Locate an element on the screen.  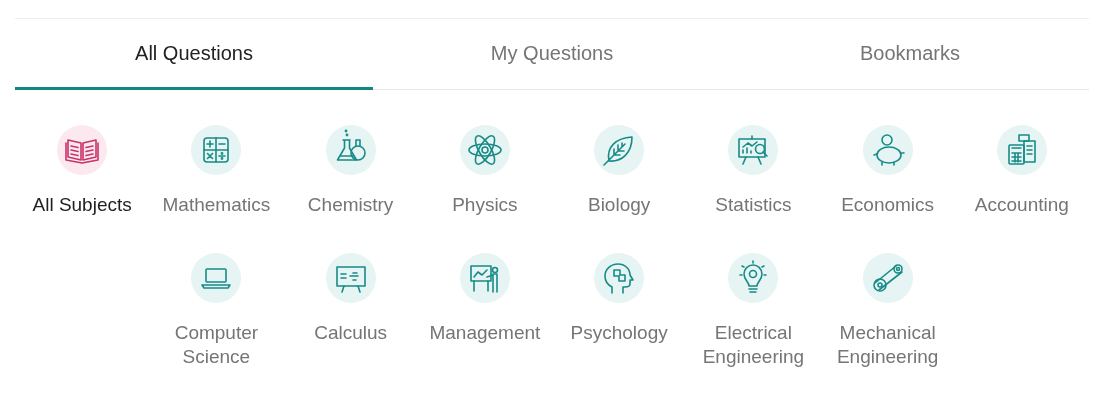
subject-label: Biology is located at coordinates (619, 205).